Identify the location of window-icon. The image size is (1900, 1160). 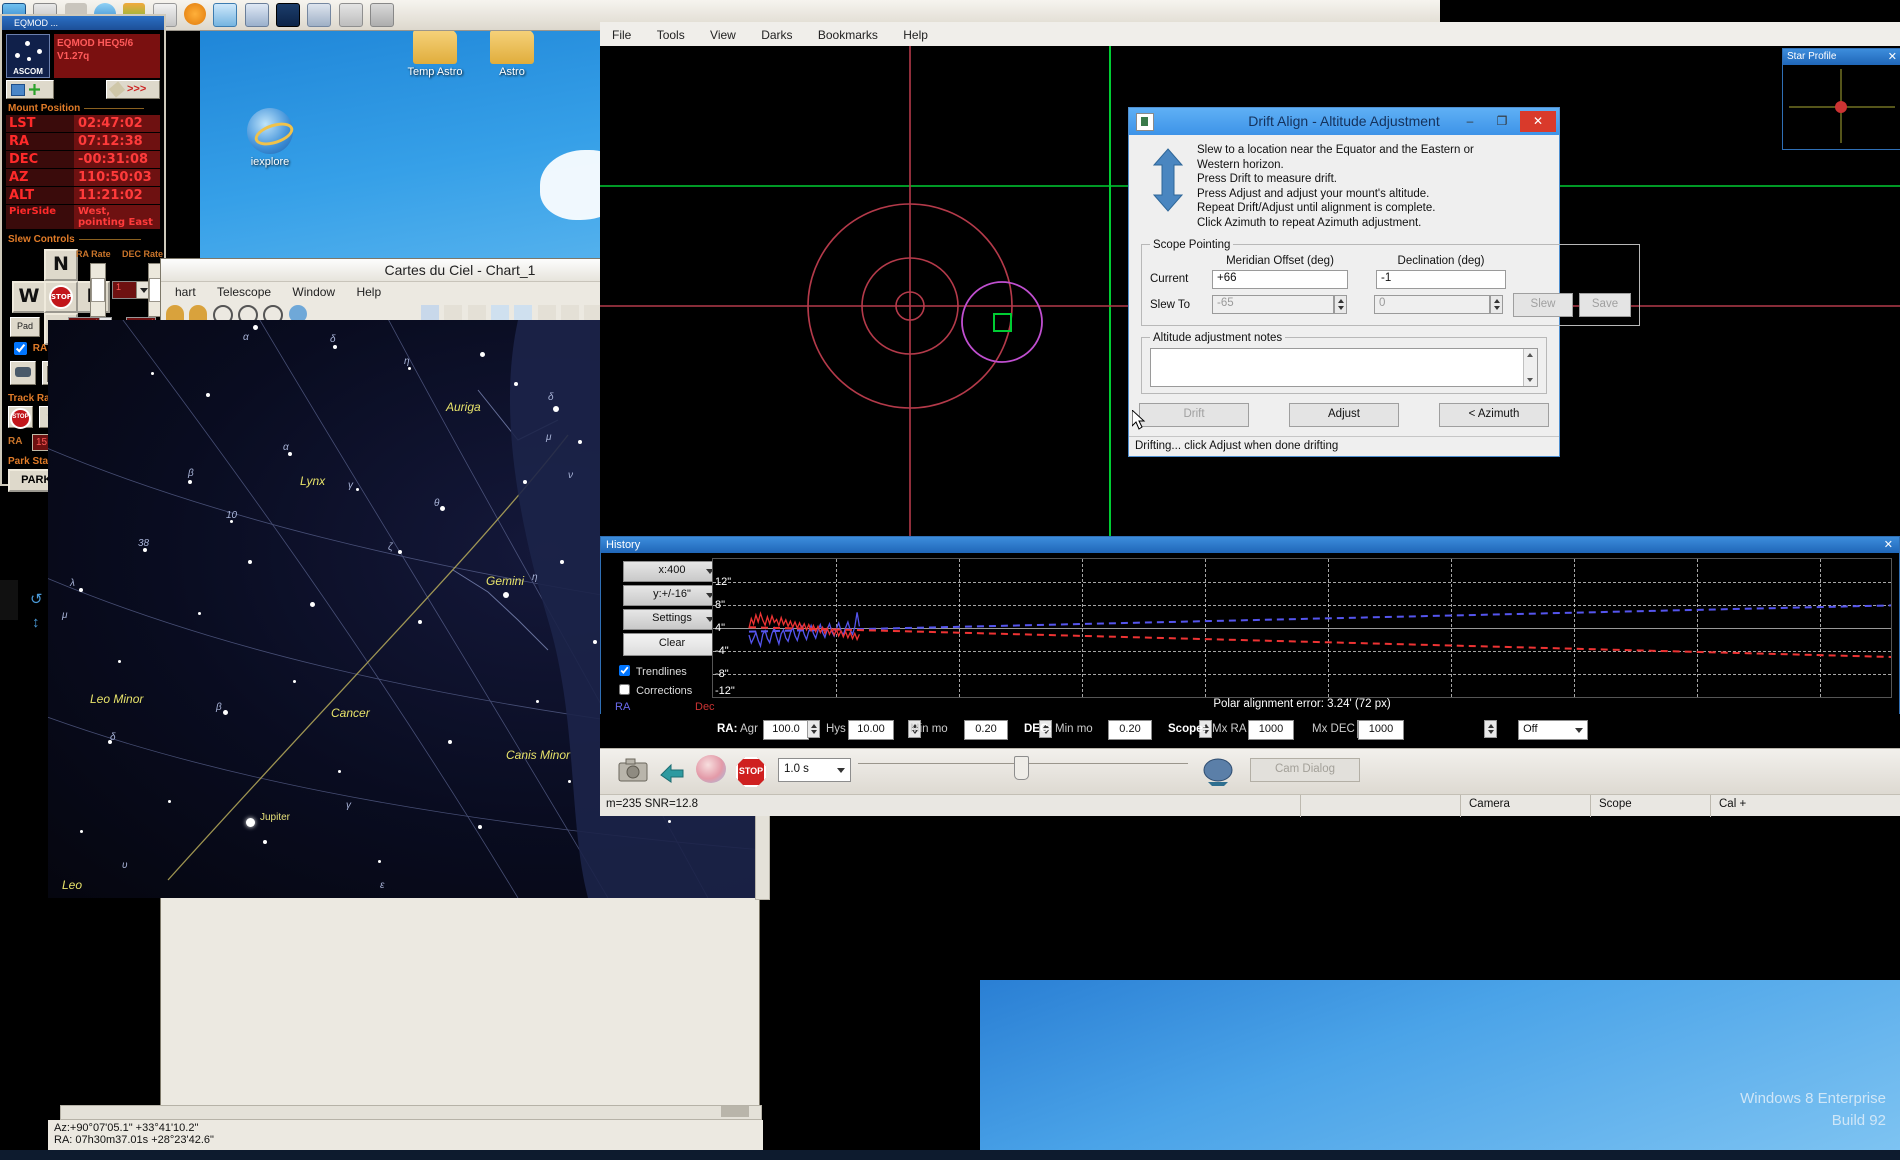
(256, 15).